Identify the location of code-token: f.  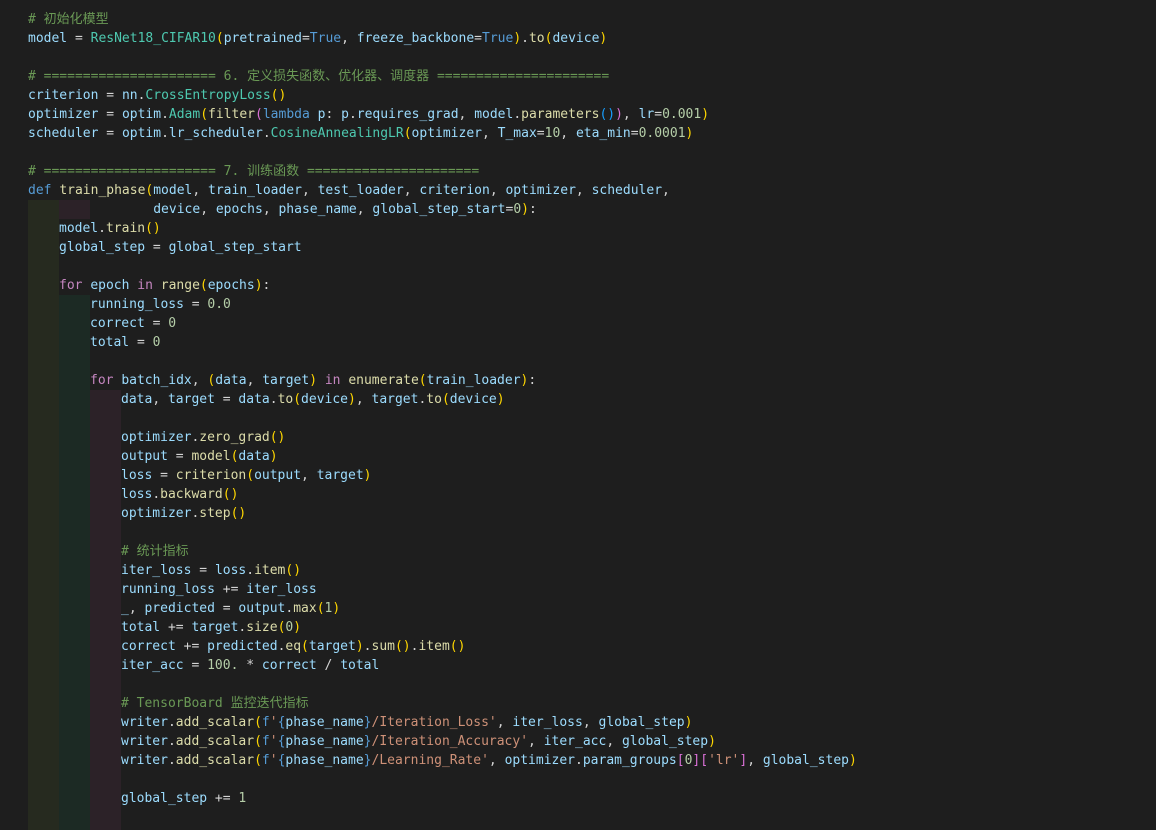
(265, 722).